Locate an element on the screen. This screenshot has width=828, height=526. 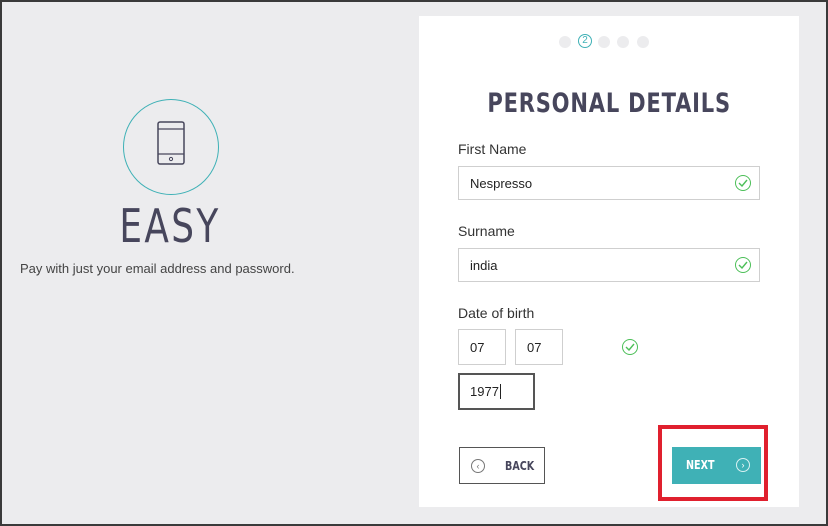
smartphone-icon is located at coordinates (171, 143).